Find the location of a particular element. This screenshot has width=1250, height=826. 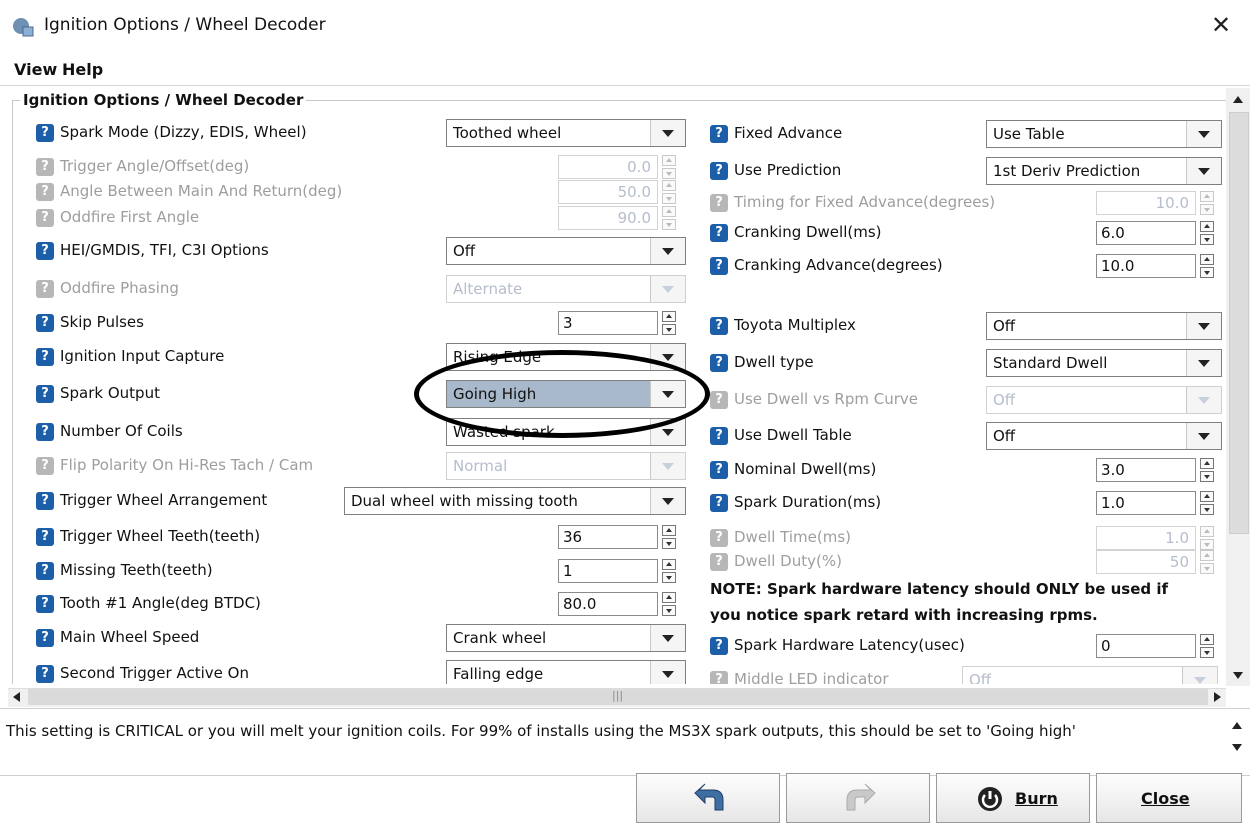

combo-fixed-advance: Use Table is located at coordinates (1104, 134).